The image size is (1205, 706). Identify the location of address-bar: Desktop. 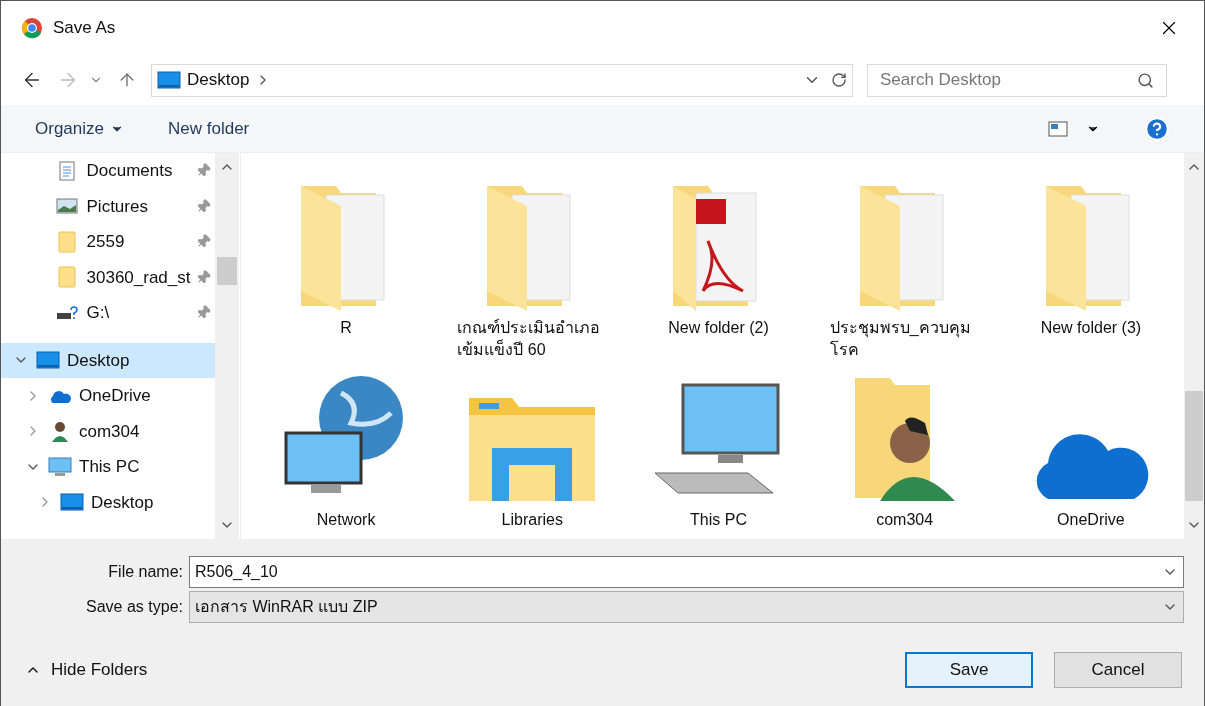
(502, 80).